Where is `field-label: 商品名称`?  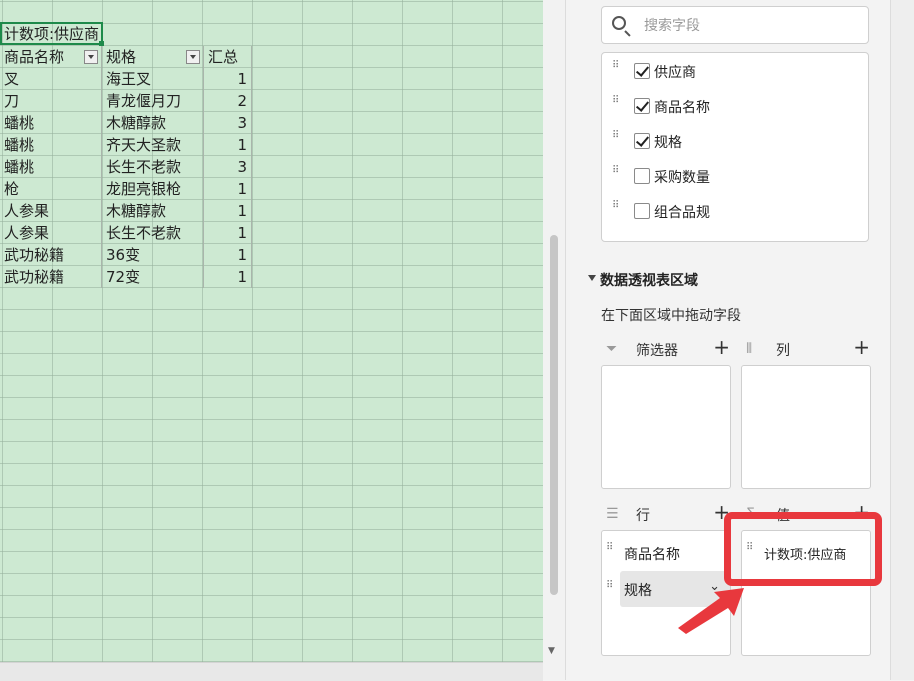
field-label: 商品名称 is located at coordinates (682, 108).